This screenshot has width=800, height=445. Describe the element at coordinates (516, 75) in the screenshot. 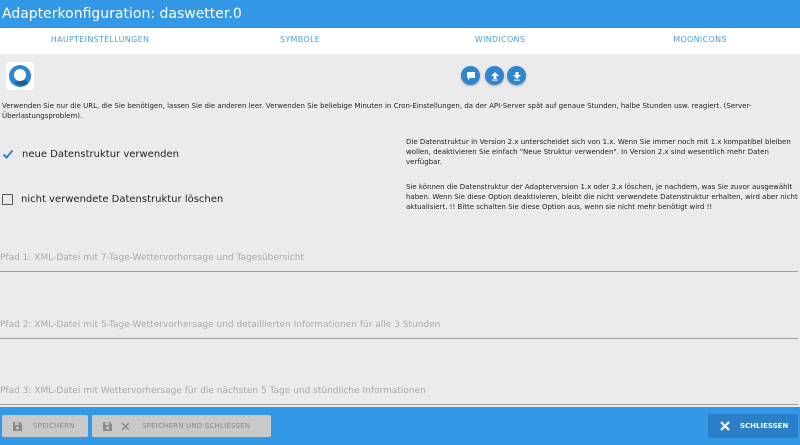

I see `download-icon` at that location.